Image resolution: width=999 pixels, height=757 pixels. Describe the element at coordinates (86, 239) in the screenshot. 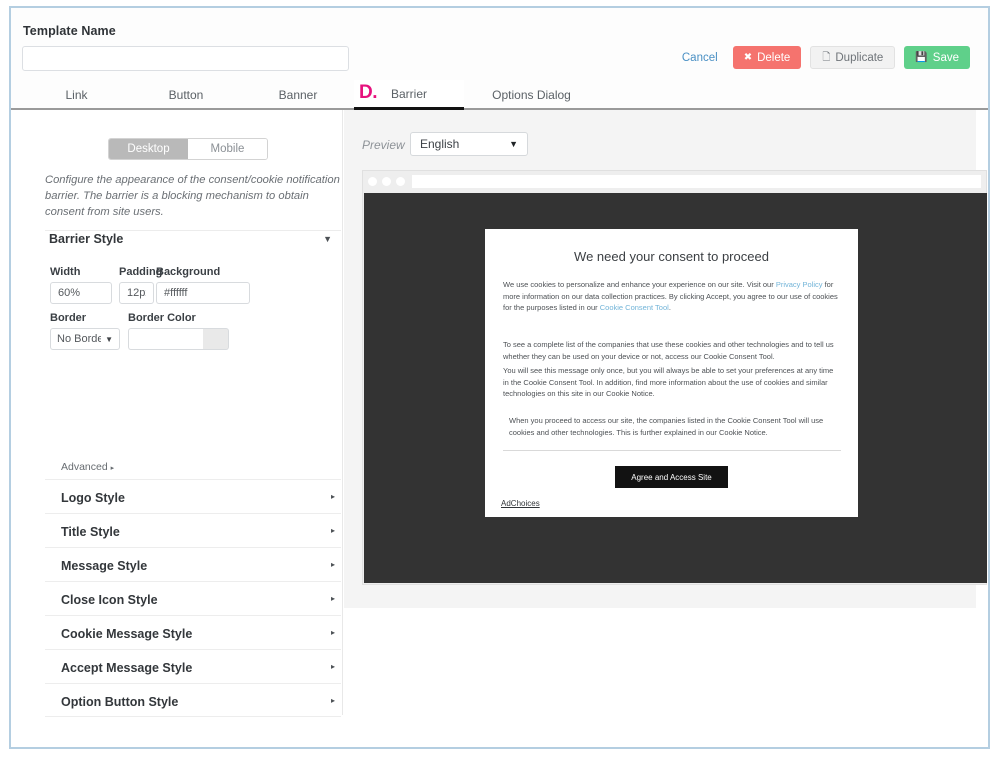

I see `section-title-barrier-style: Barrier Style` at that location.